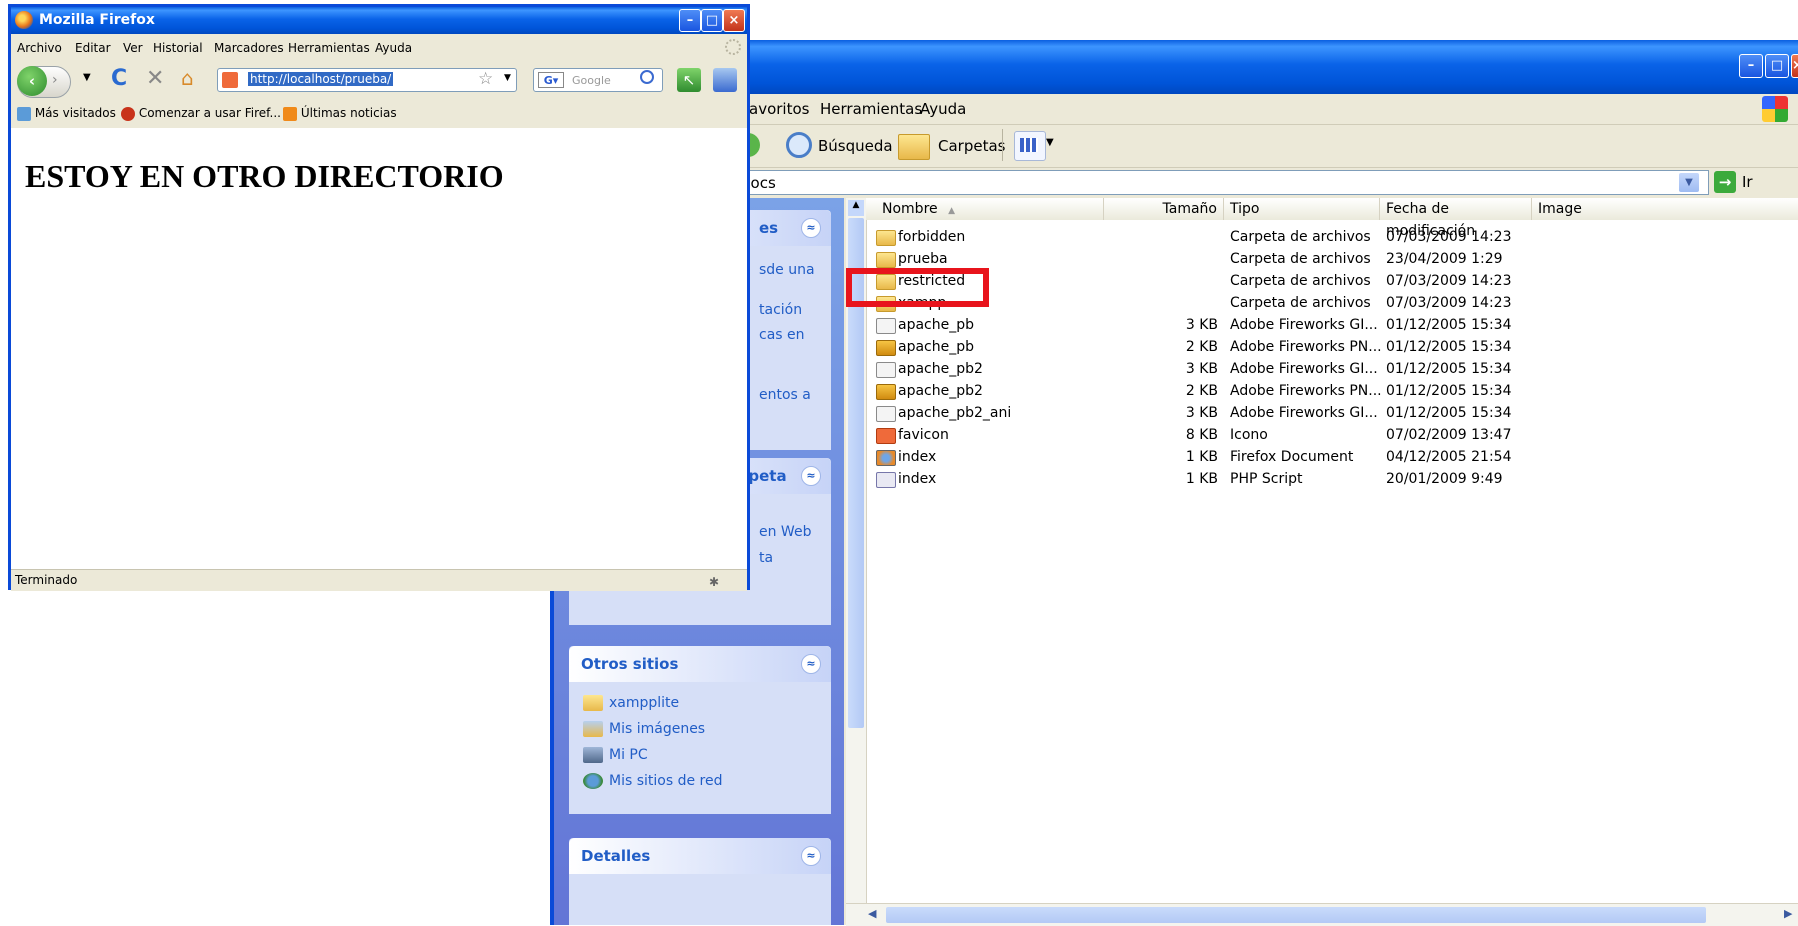 The width and height of the screenshot is (1798, 926). What do you see at coordinates (785, 532) in the screenshot?
I see `task-link: en Web` at bounding box center [785, 532].